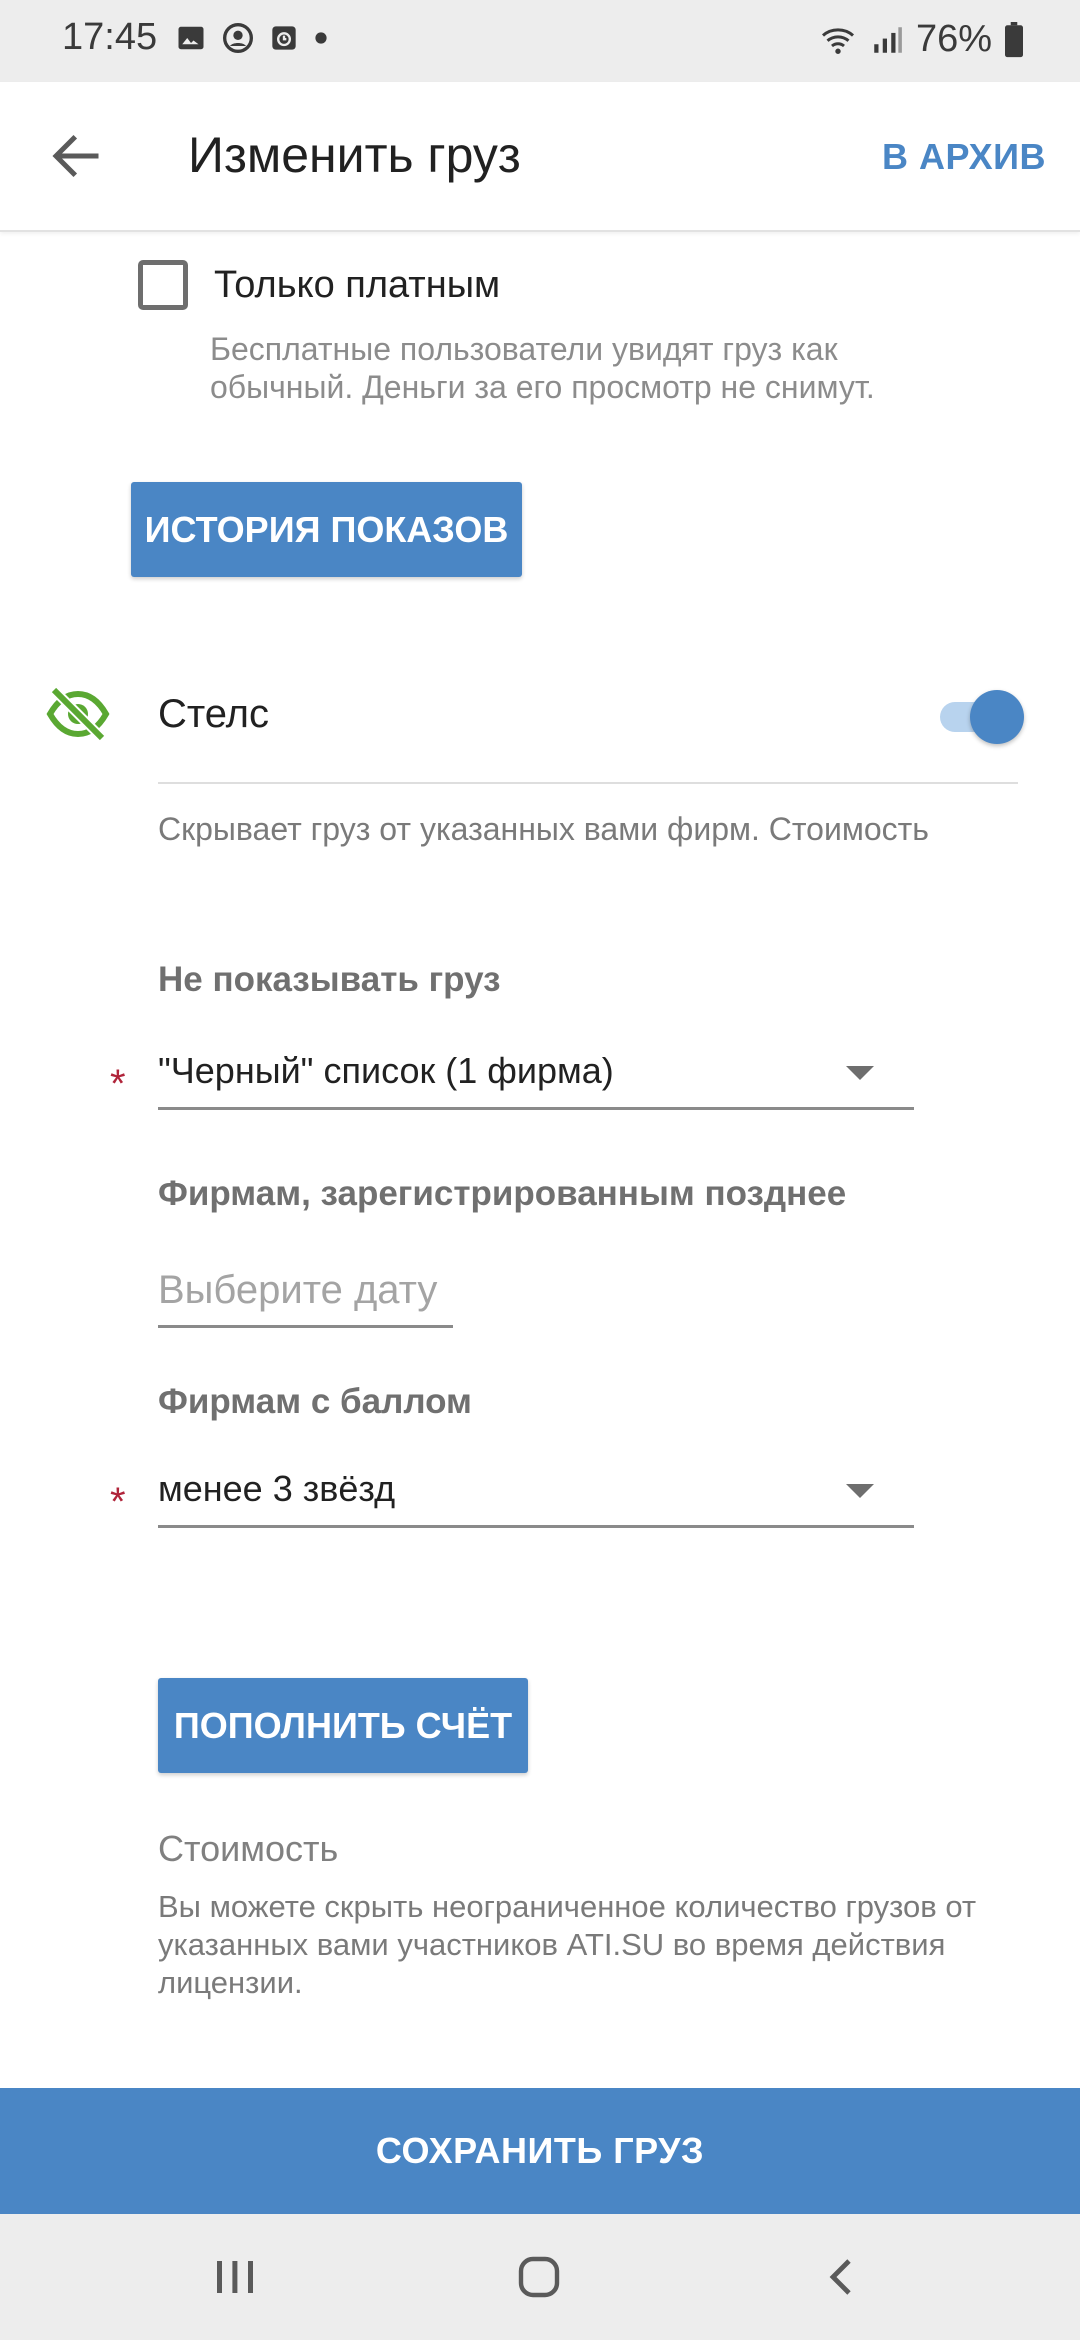 Image resolution: width=1080 pixels, height=2340 pixels. I want to click on wifi-icon, so click(837, 40).